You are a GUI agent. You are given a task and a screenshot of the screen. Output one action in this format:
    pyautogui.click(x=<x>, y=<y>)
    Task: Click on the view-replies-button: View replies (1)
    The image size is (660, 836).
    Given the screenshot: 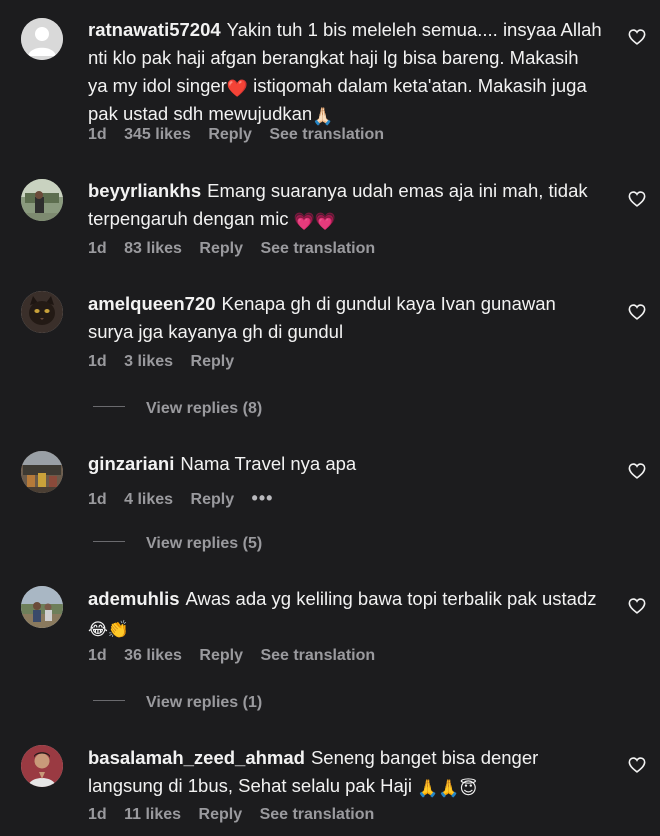 What is the action you would take?
    pyautogui.click(x=177, y=703)
    